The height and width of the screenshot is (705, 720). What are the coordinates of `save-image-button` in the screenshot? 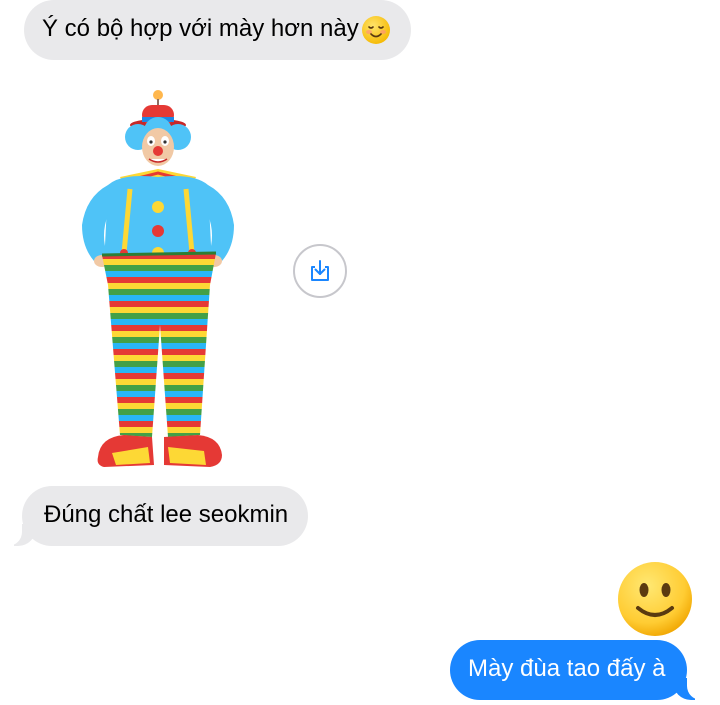 It's located at (320, 271).